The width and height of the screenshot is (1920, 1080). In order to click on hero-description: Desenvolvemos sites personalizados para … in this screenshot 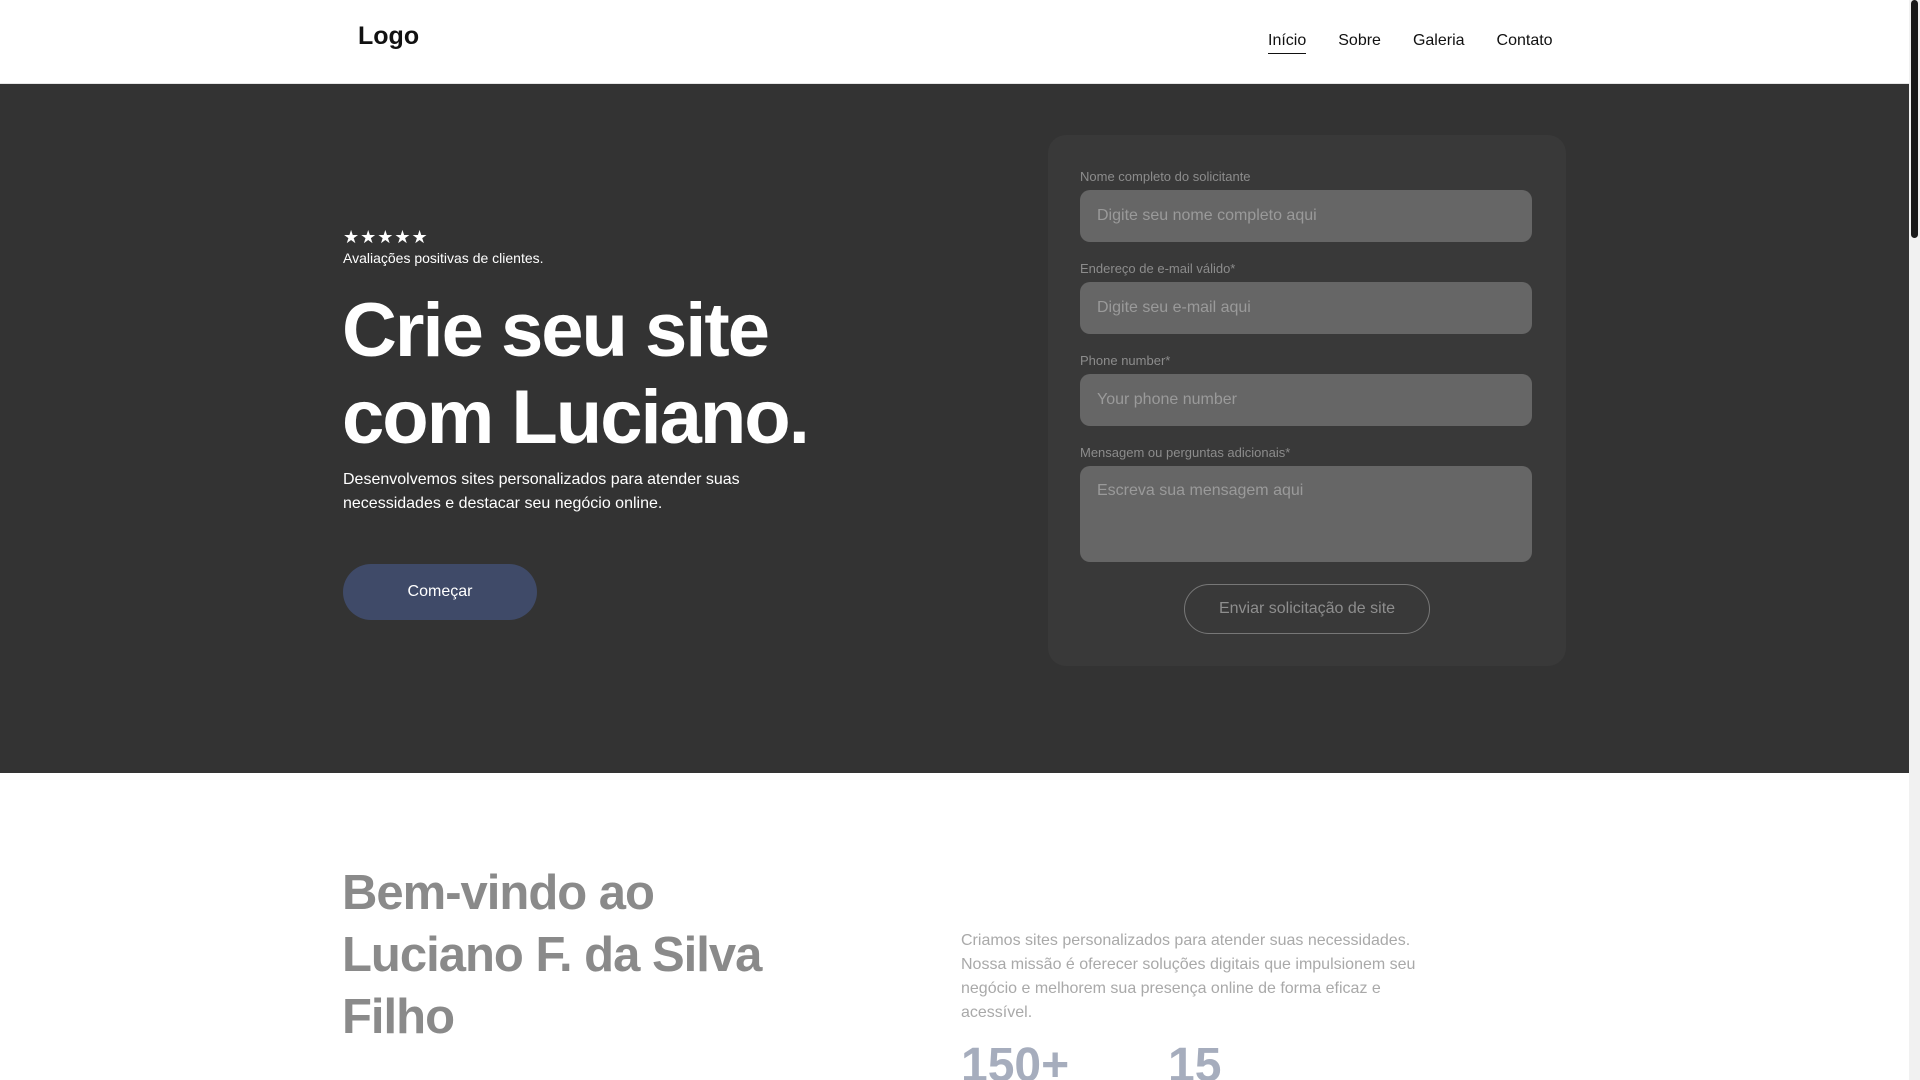, I will do `click(541, 491)`.